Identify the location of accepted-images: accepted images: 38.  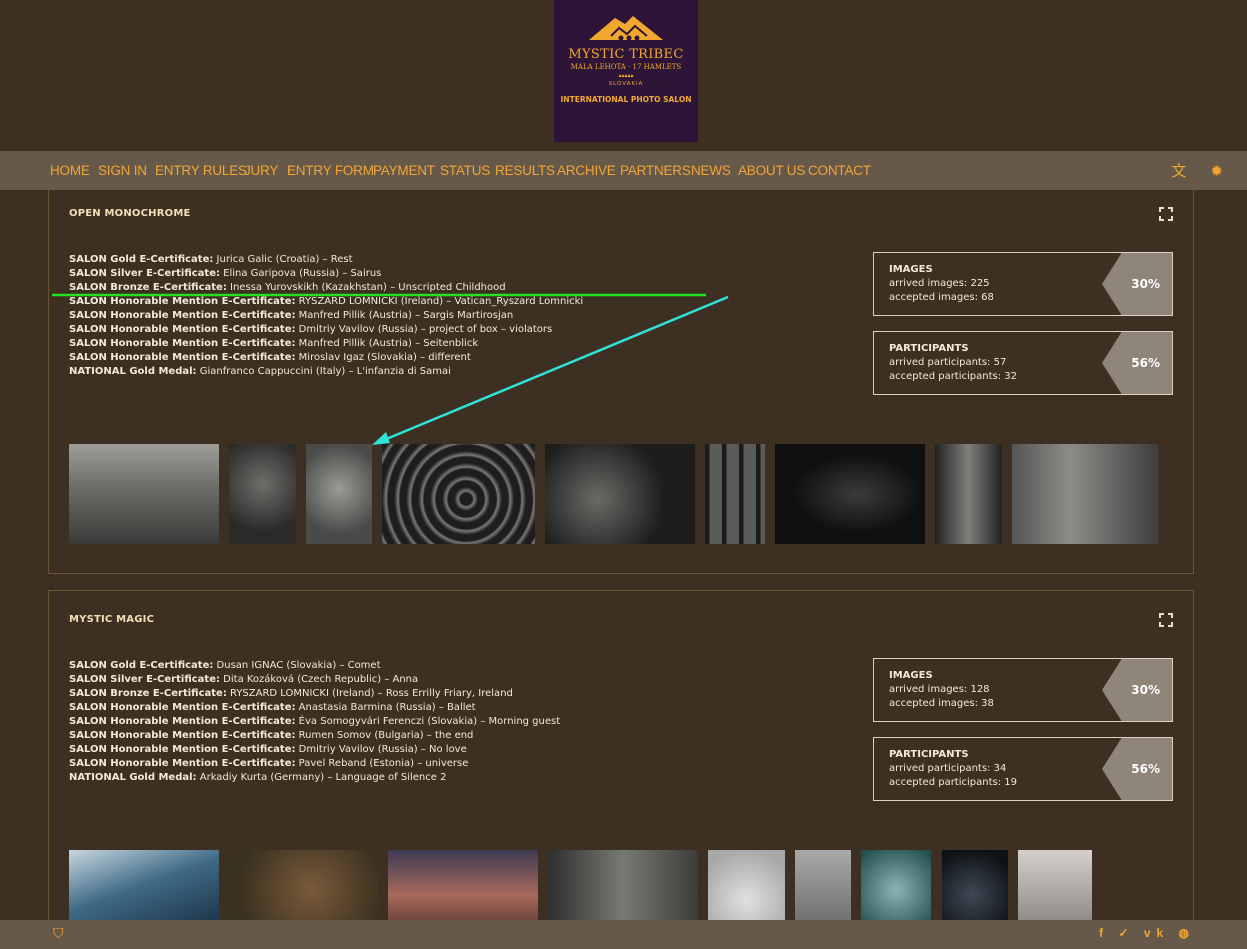
(941, 703).